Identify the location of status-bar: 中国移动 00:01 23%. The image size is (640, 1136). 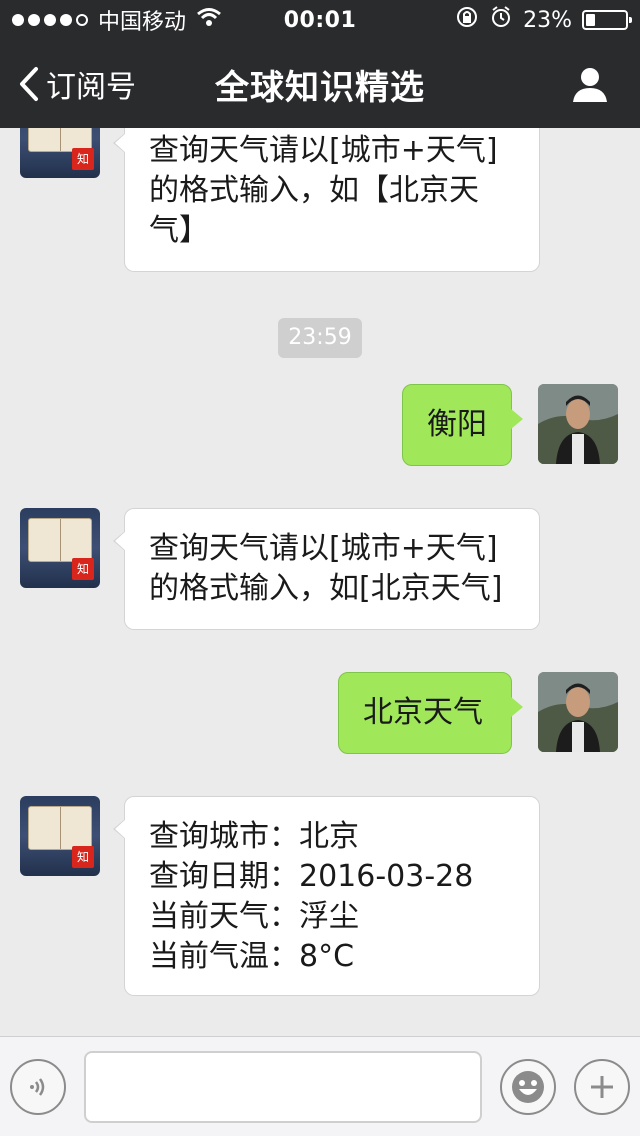
(320, 20).